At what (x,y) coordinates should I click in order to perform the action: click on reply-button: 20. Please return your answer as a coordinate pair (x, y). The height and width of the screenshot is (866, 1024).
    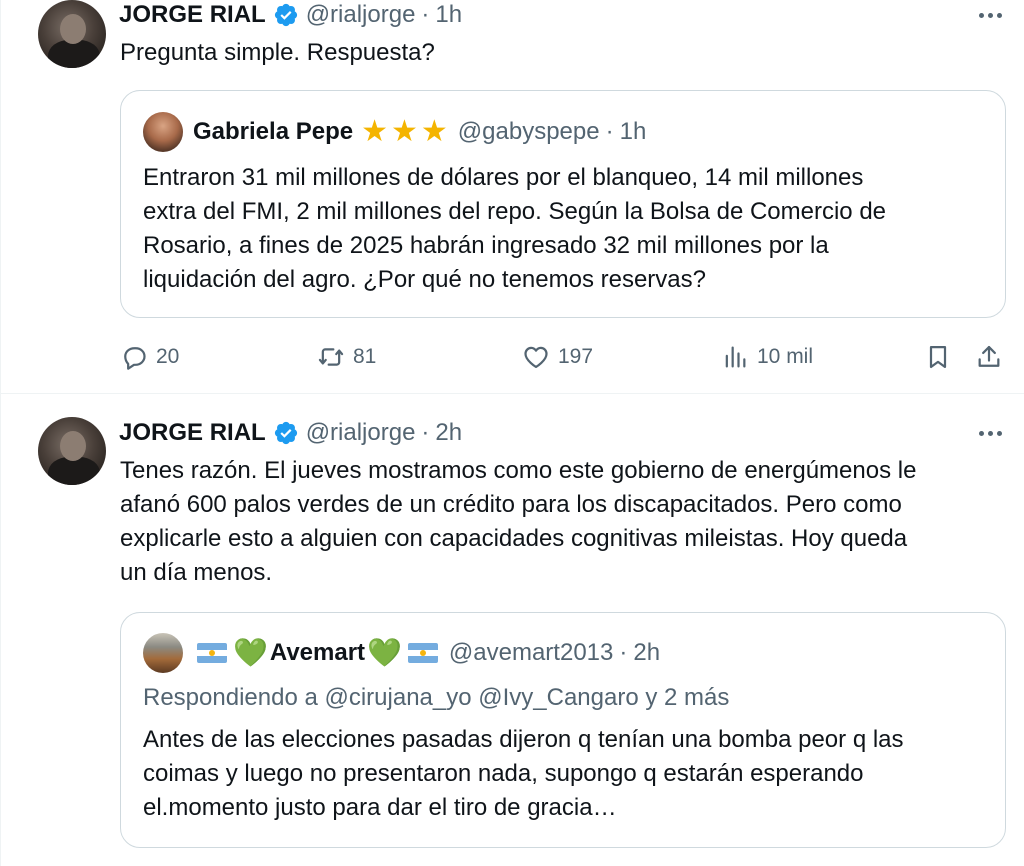
    Looking at the image, I should click on (149, 357).